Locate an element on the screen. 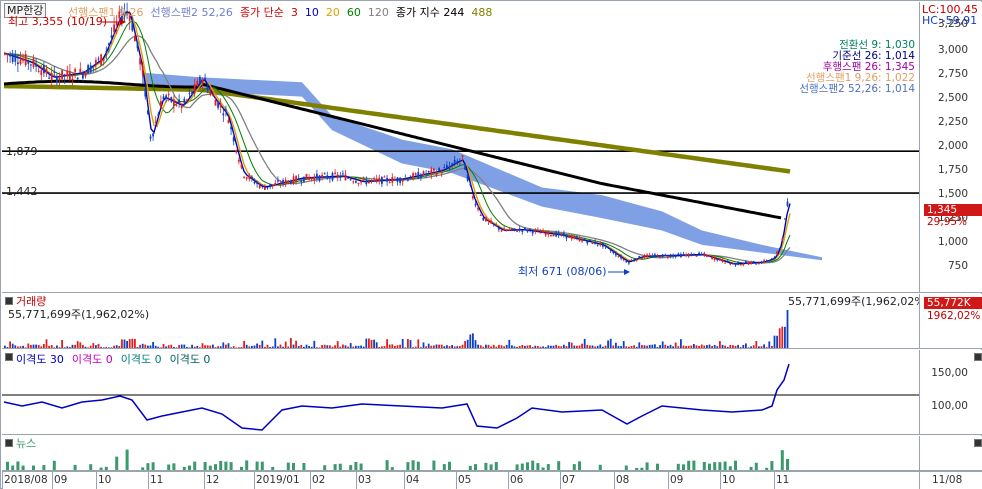 This screenshot has width=982, height=489. date-tick: 12 is located at coordinates (213, 480).